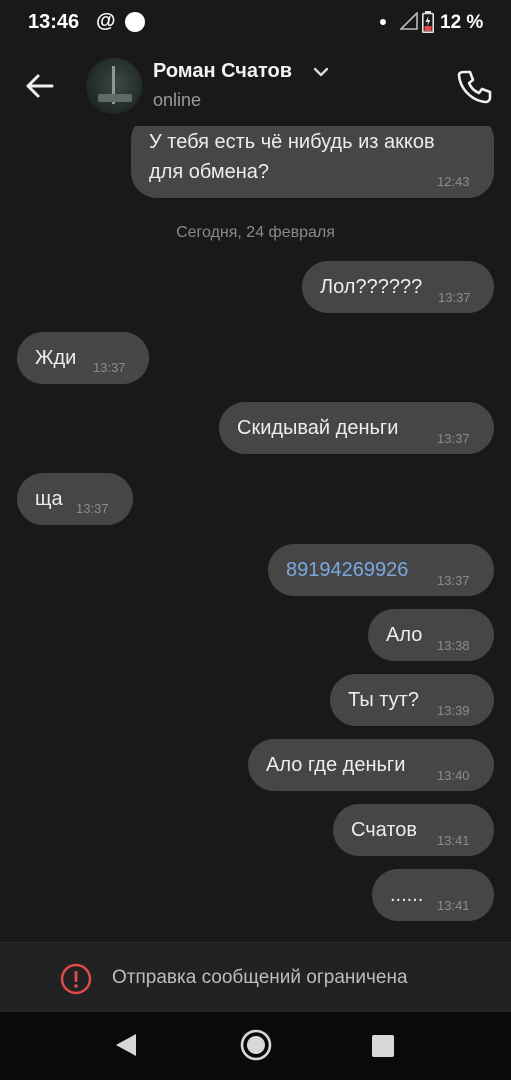 The height and width of the screenshot is (1080, 511). What do you see at coordinates (255, 85) in the screenshot?
I see `chat-header: Роман Счатов online` at bounding box center [255, 85].